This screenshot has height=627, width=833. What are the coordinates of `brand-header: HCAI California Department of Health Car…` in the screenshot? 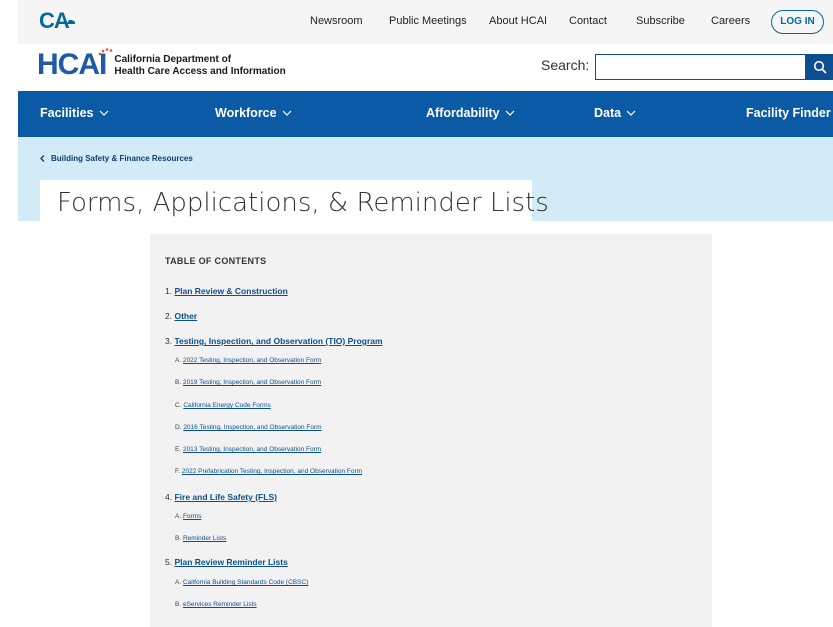 It's located at (425, 67).